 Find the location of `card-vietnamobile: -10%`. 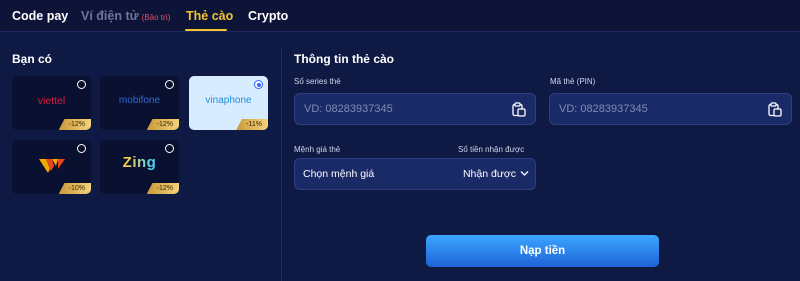

card-vietnamobile: -10% is located at coordinates (51, 167).